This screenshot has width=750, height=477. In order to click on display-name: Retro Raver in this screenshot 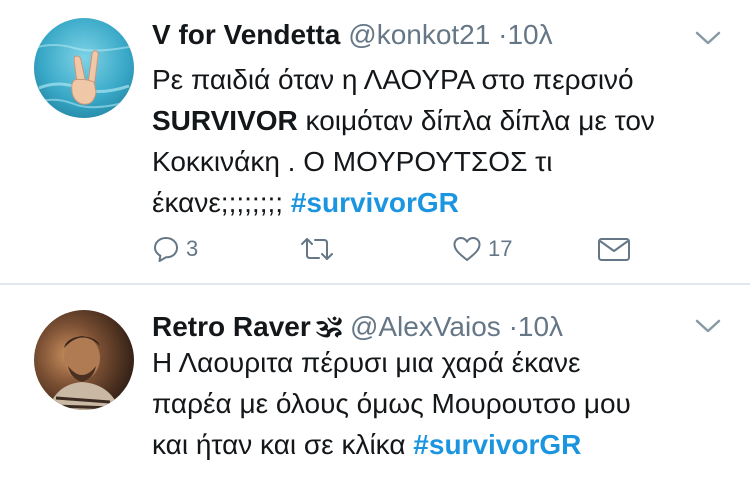, I will do `click(231, 326)`.